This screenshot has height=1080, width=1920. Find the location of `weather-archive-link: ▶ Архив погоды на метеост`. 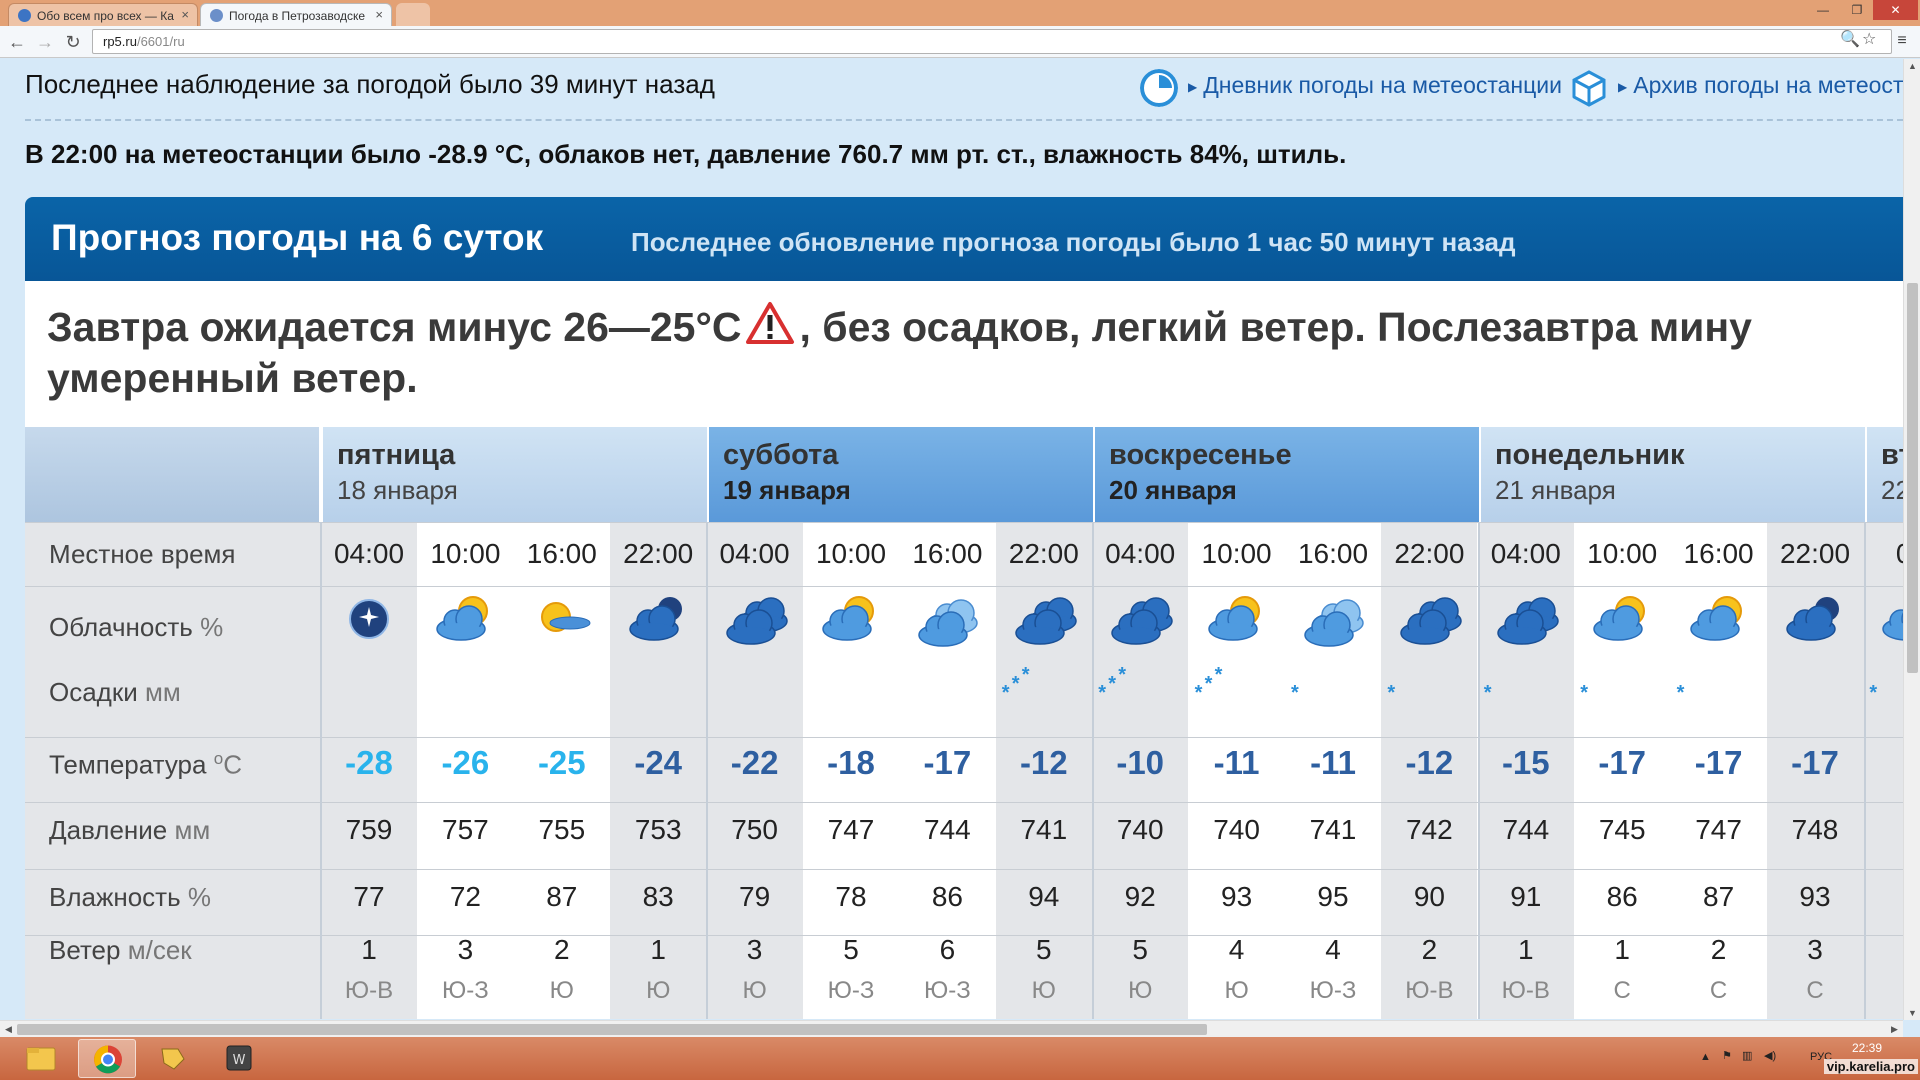

weather-archive-link: ▶ Архив погоды на метеост is located at coordinates (1736, 88).